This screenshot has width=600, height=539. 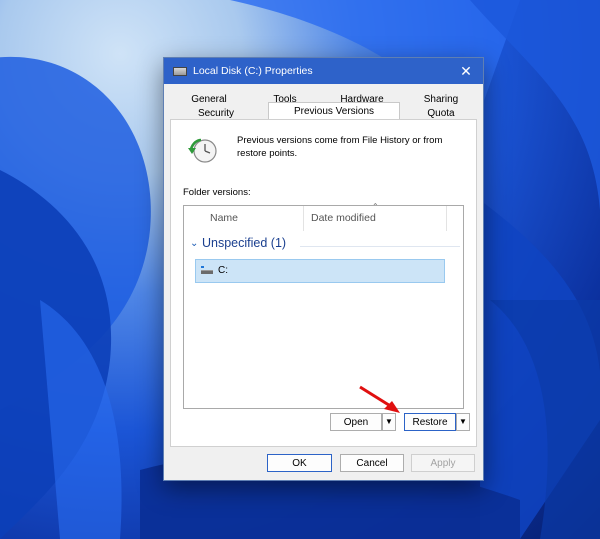 I want to click on tab-general: General, so click(x=209, y=100).